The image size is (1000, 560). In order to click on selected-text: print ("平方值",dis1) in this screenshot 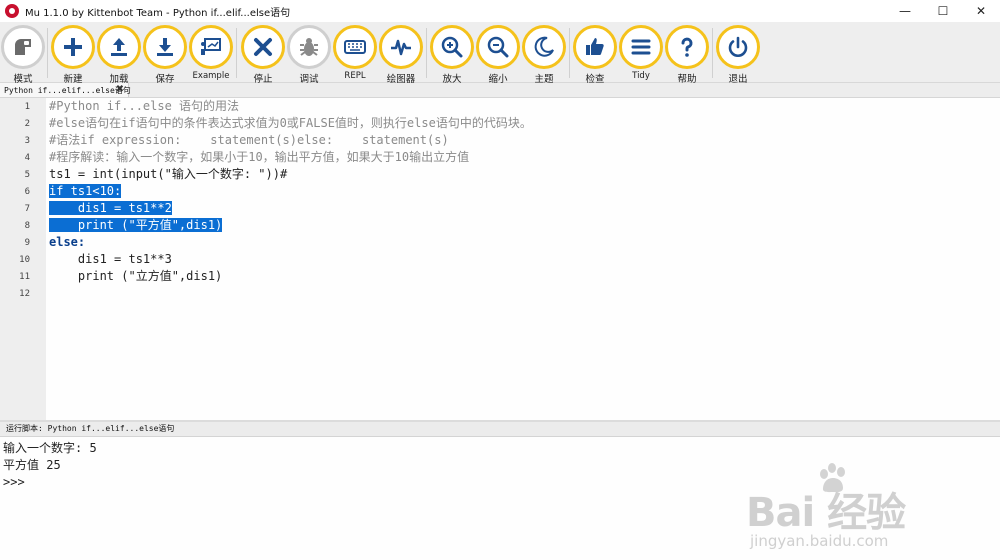, I will do `click(136, 225)`.